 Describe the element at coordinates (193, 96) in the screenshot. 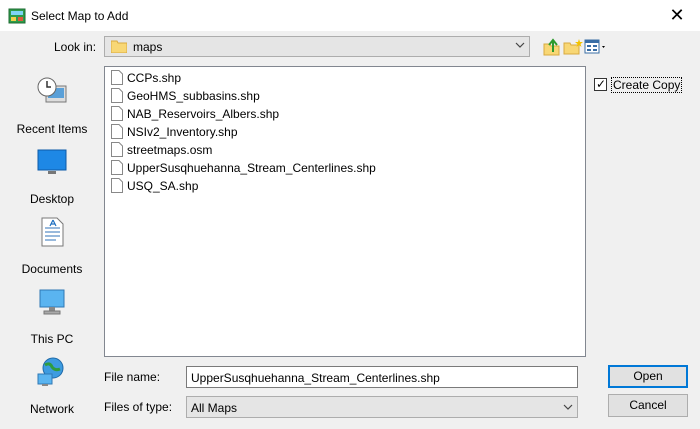

I see `file-name-label: GeoHMS_subbasins.shp` at that location.